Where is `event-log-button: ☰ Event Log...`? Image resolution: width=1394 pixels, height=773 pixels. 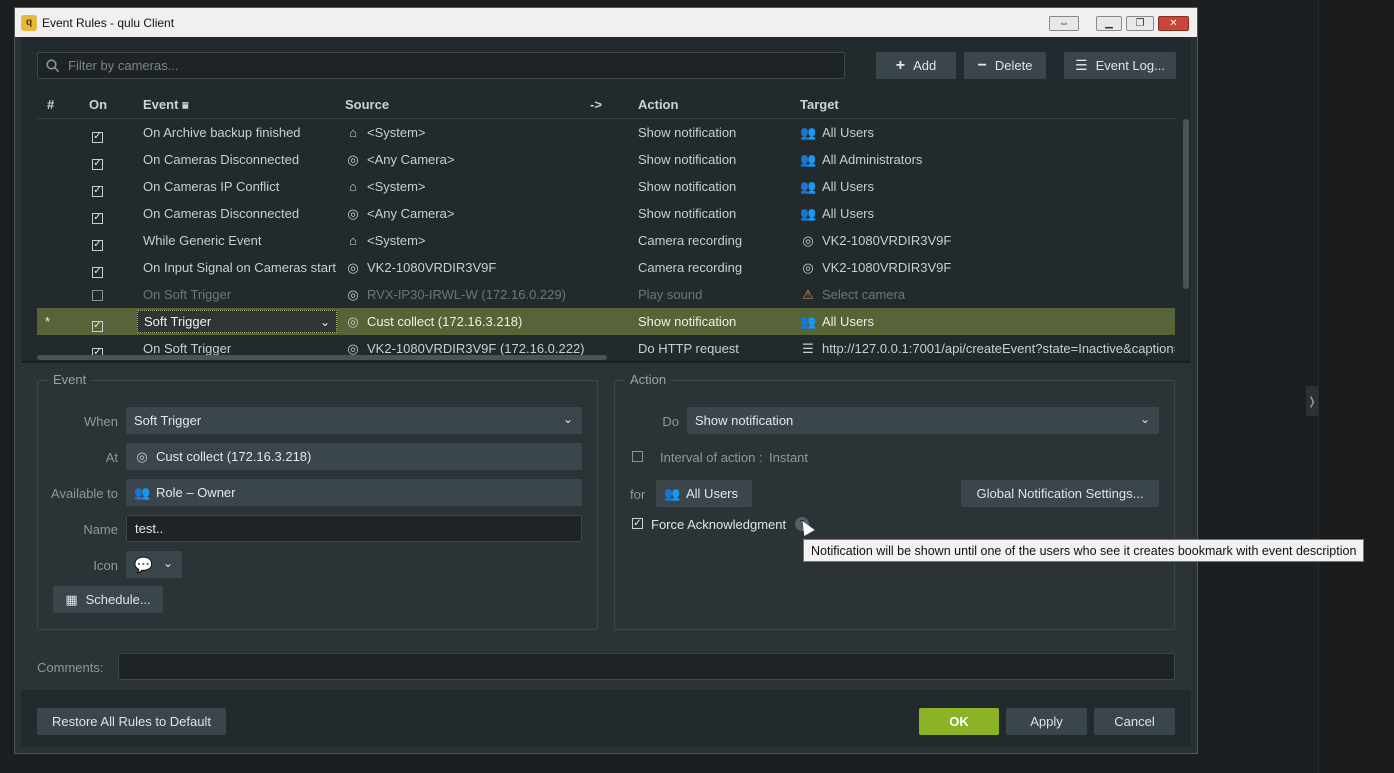 event-log-button: ☰ Event Log... is located at coordinates (1120, 65).